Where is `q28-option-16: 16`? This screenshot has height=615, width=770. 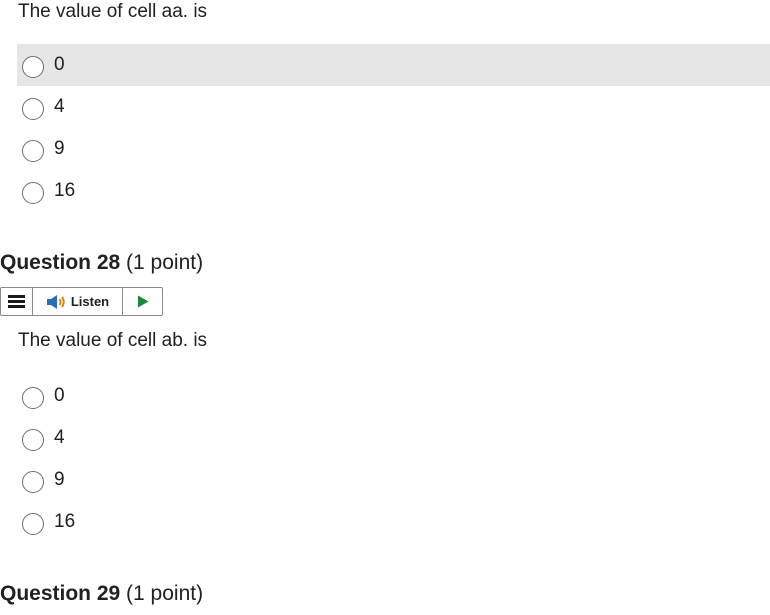 q28-option-16: 16 is located at coordinates (393, 522).